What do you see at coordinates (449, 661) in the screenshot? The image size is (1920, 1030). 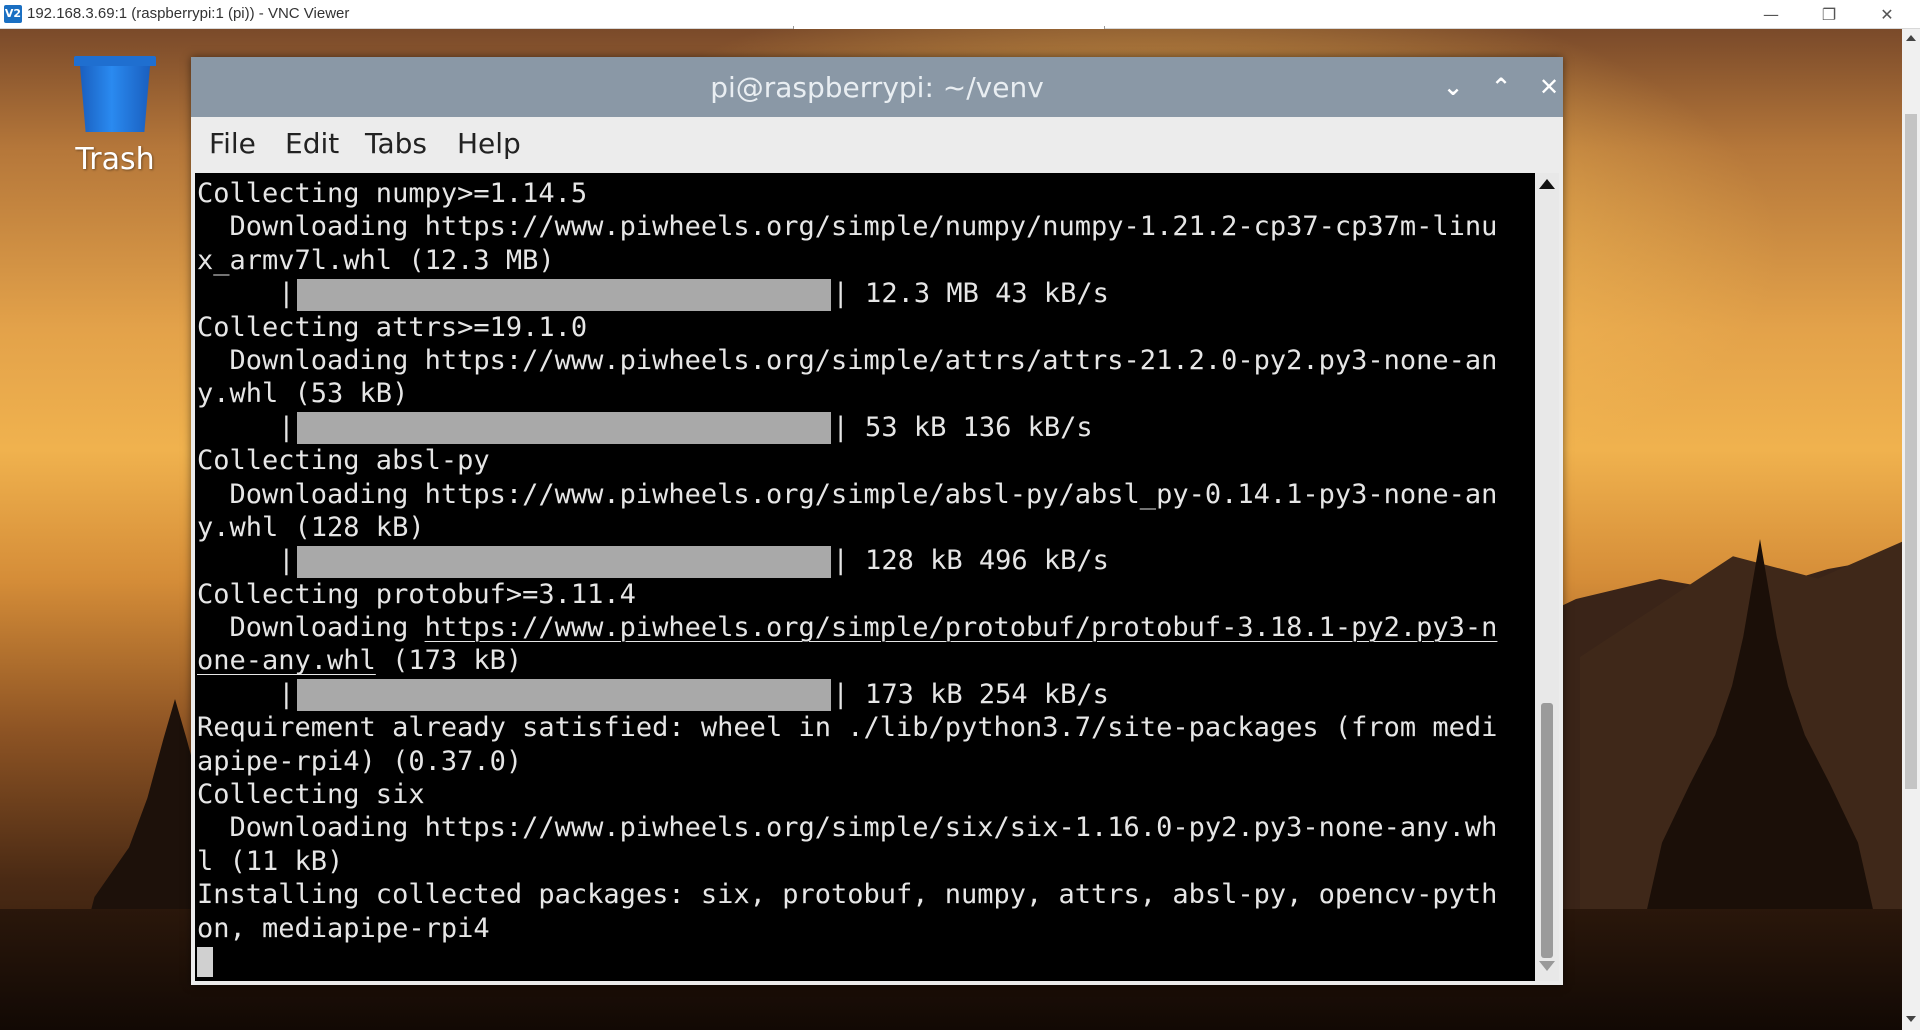 I see `terminal-text: (173 kB)` at bounding box center [449, 661].